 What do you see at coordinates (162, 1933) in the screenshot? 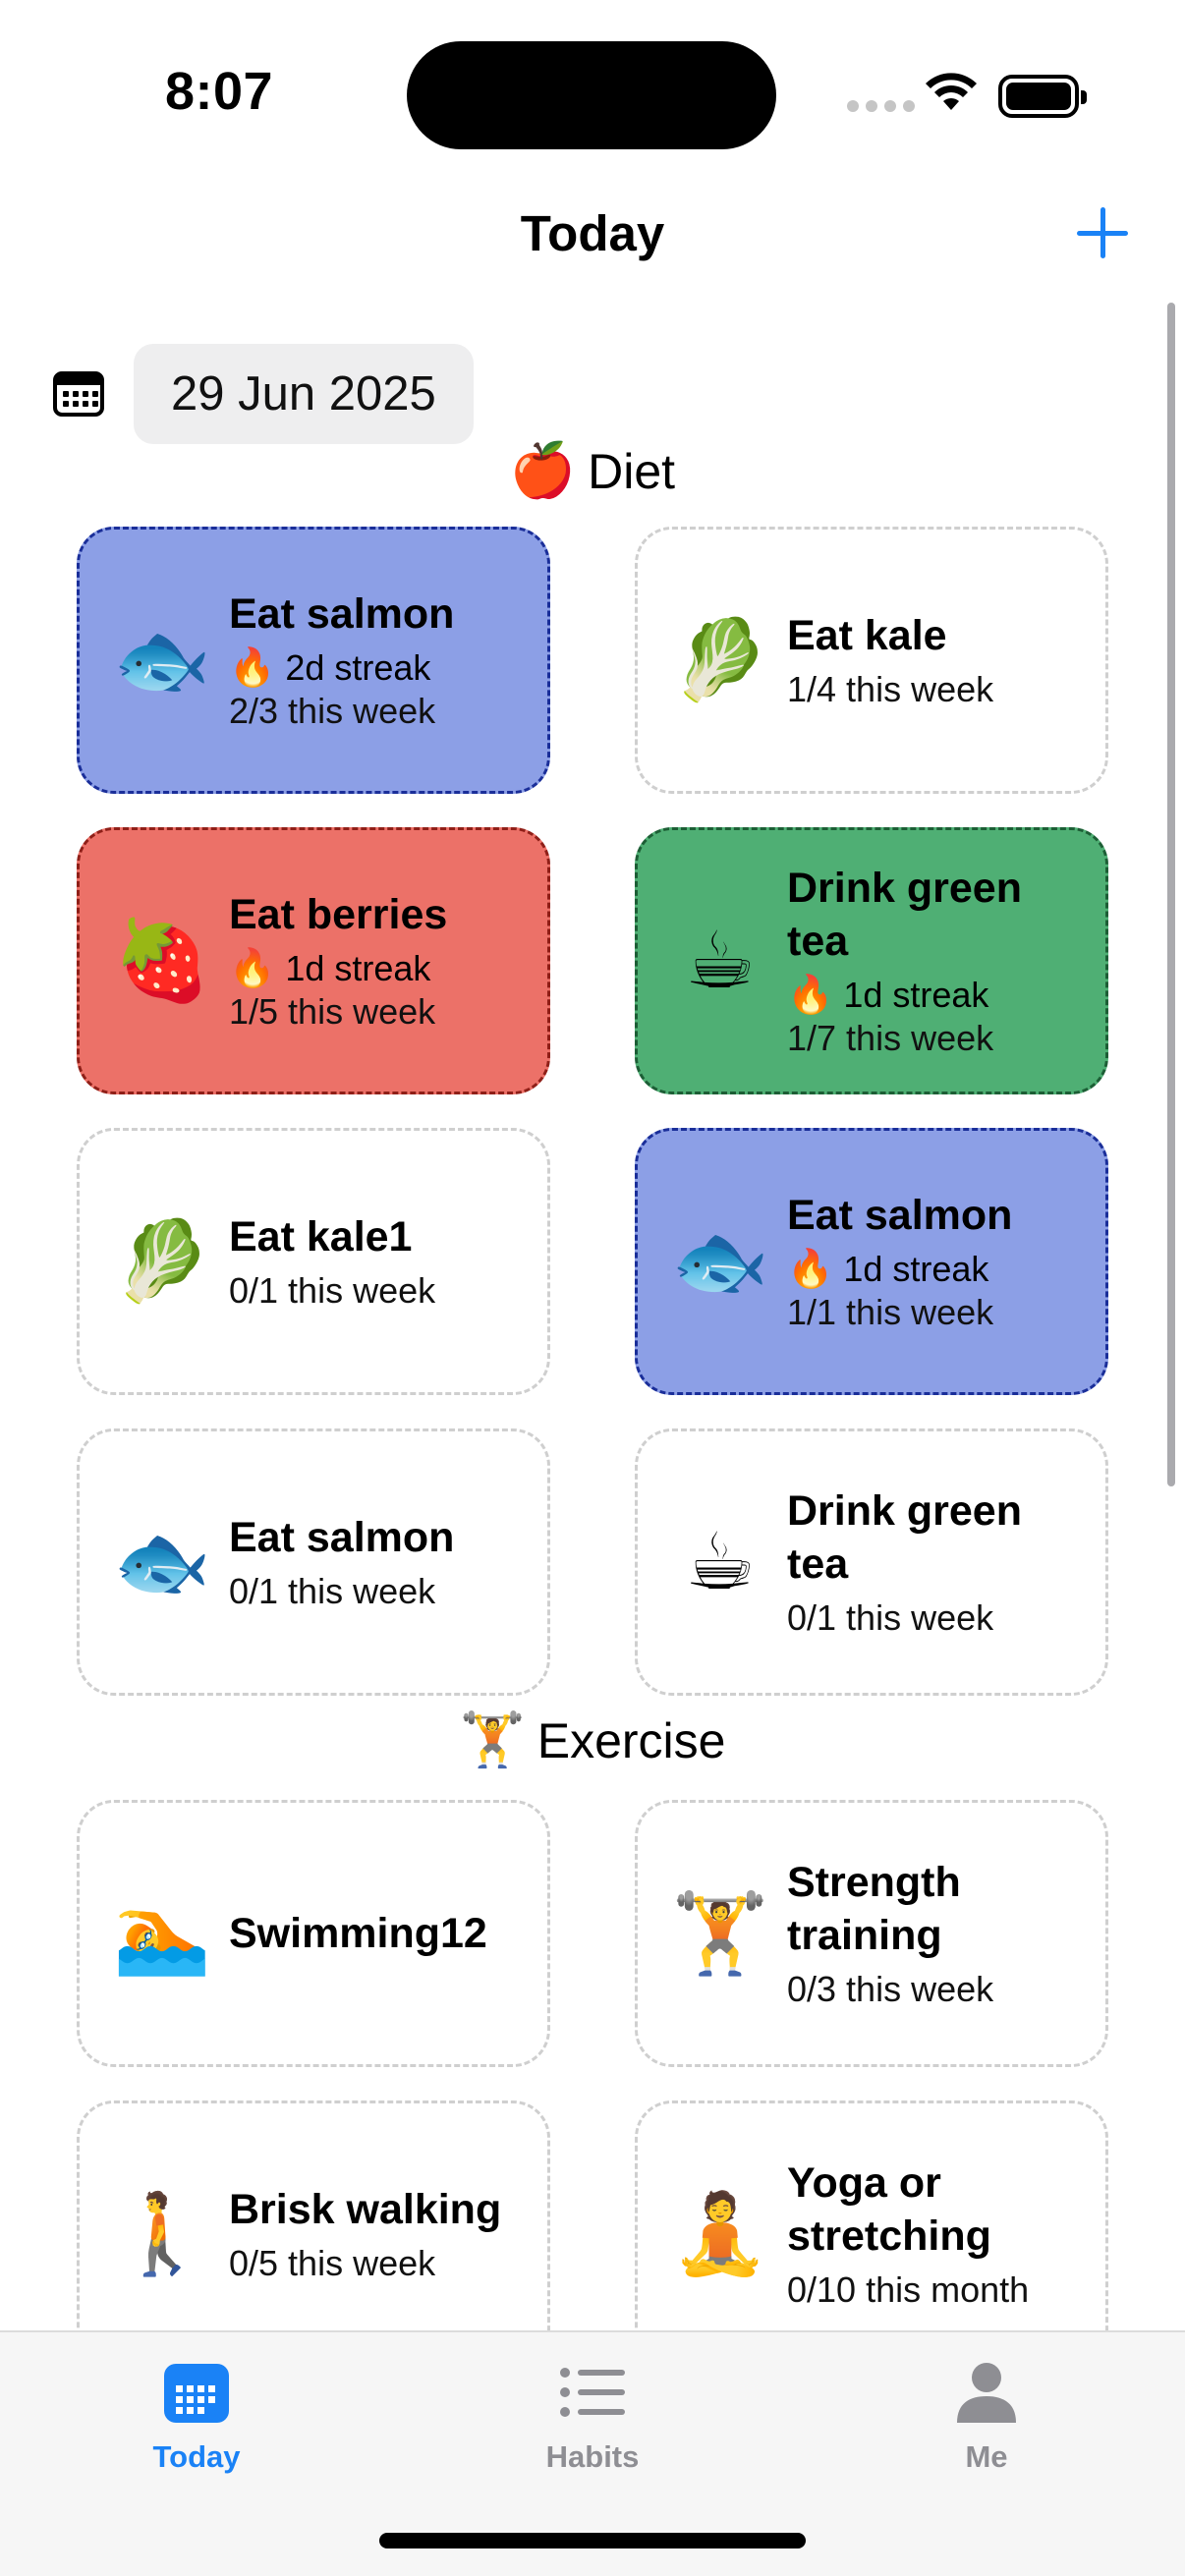
I see `habit-emoji-icon: 🏊` at bounding box center [162, 1933].